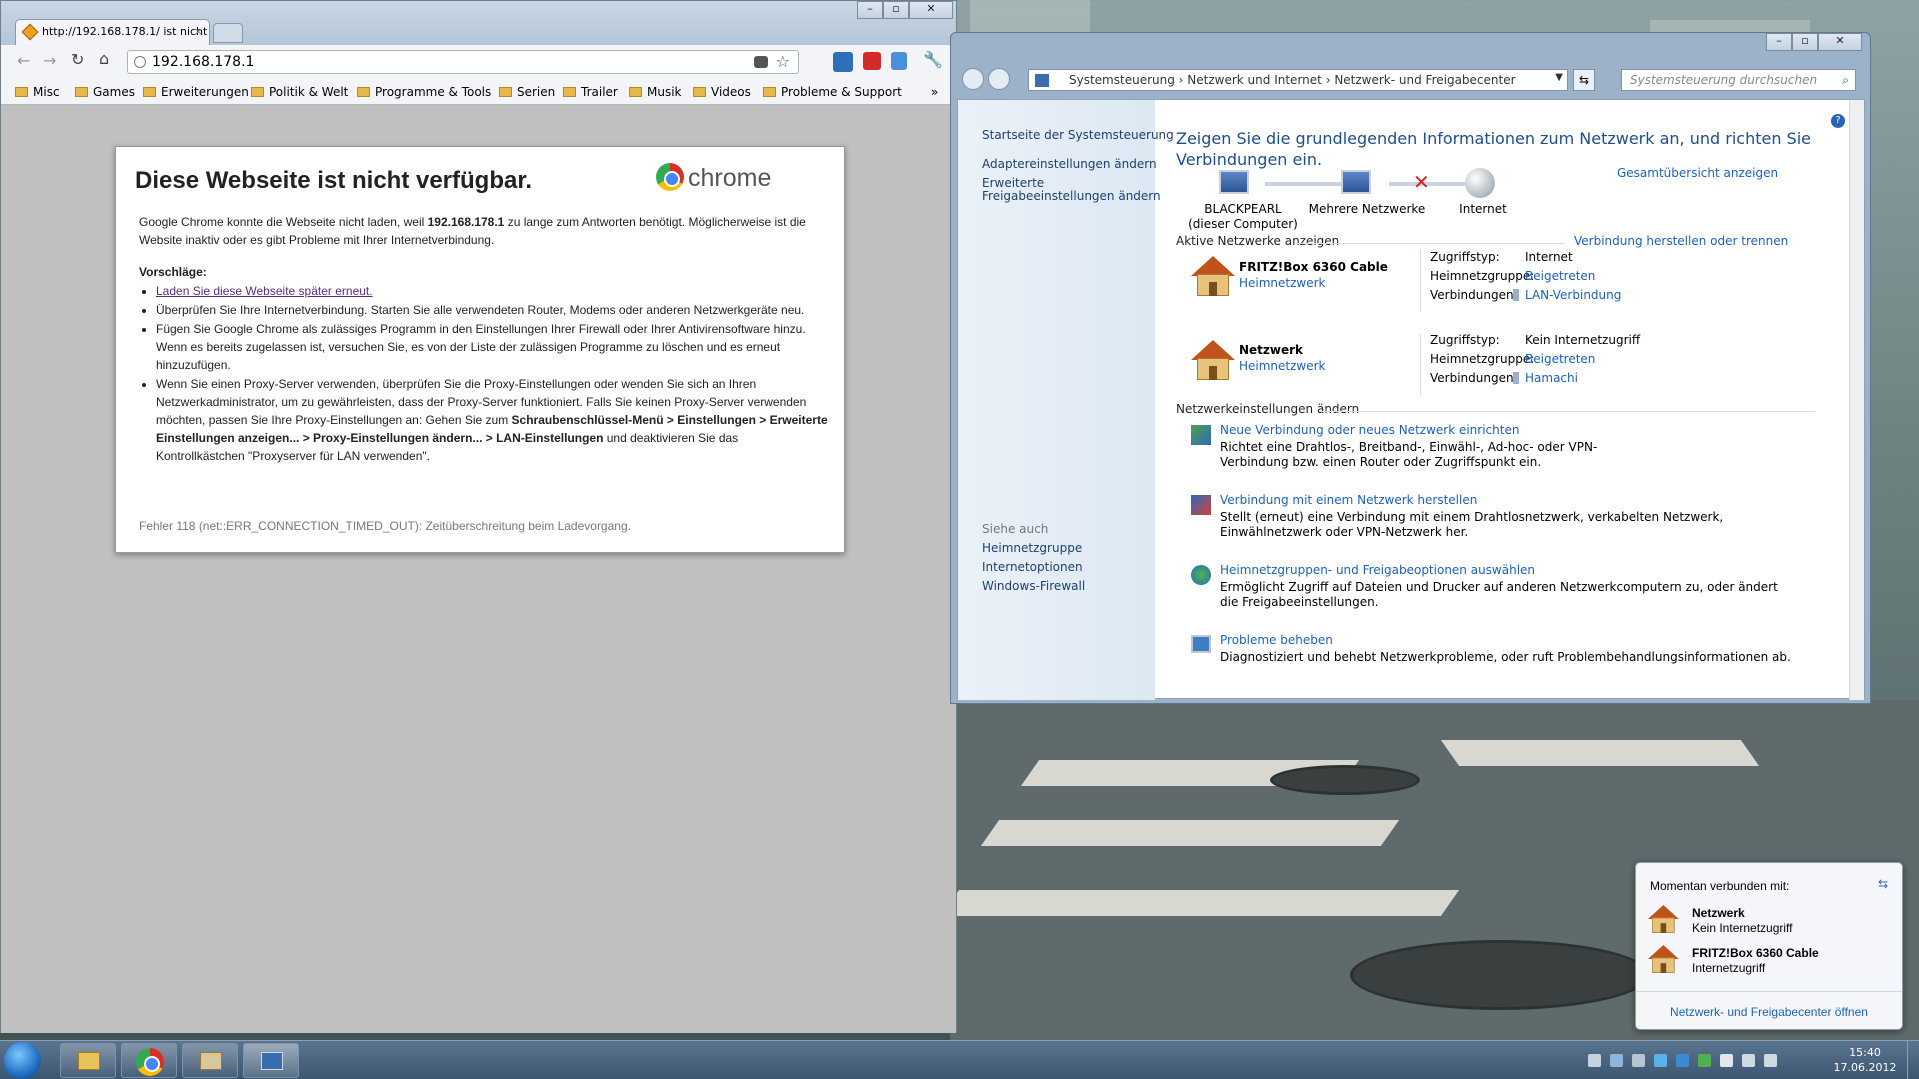 The height and width of the screenshot is (1079, 1919). I want to click on page-info-icon, so click(140, 62).